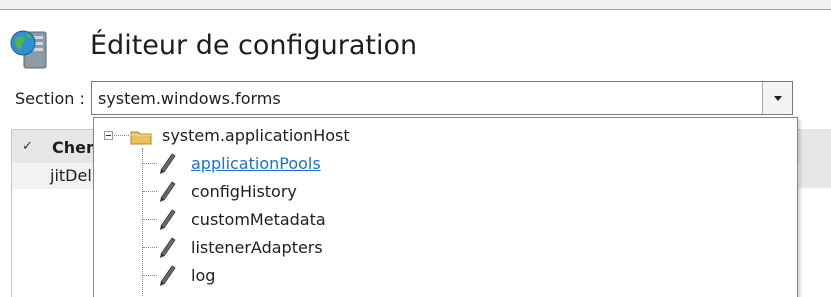  What do you see at coordinates (415, 5) in the screenshot?
I see `top-border` at bounding box center [415, 5].